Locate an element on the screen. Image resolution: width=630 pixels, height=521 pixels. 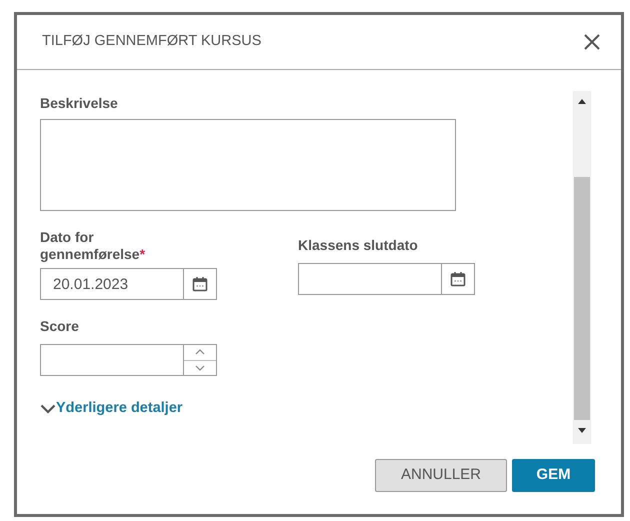
field-label: Klassens slutdato is located at coordinates (358, 245).